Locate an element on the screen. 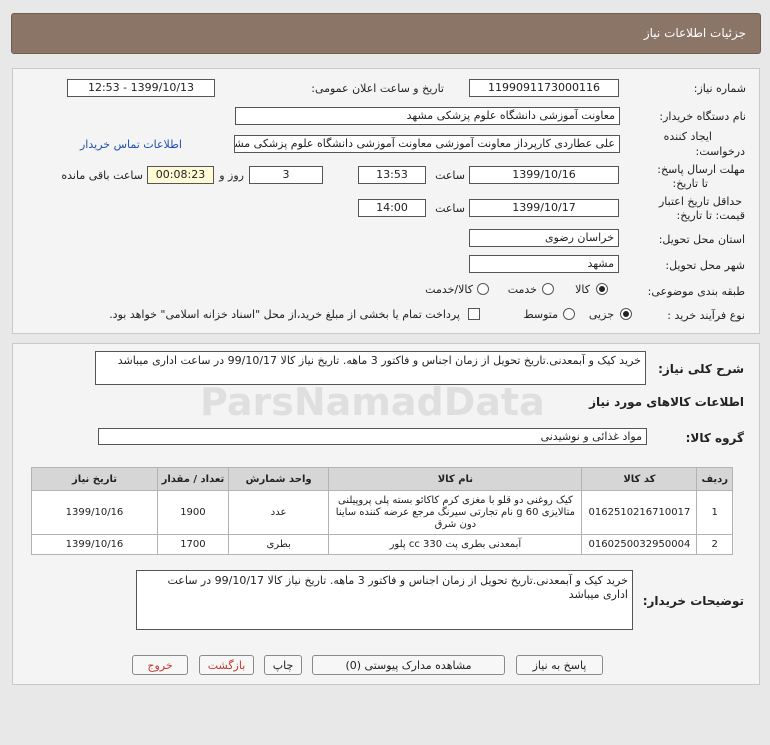 This screenshot has width=770, height=745. creator-label-1: ایجاد کننده is located at coordinates (687, 136).